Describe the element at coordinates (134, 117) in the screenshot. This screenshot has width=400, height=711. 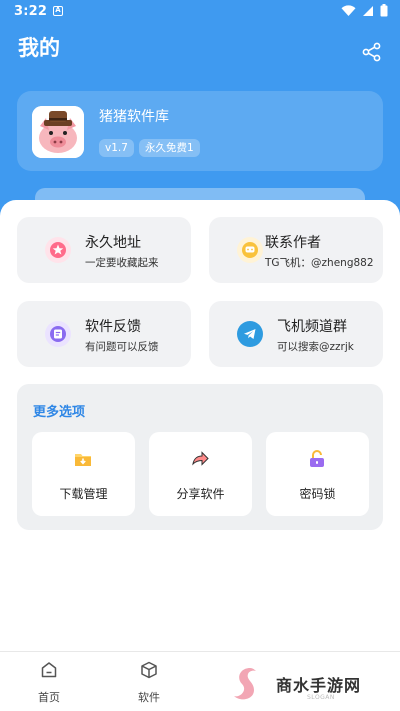
I see `app-name: 猪猪软件库` at that location.